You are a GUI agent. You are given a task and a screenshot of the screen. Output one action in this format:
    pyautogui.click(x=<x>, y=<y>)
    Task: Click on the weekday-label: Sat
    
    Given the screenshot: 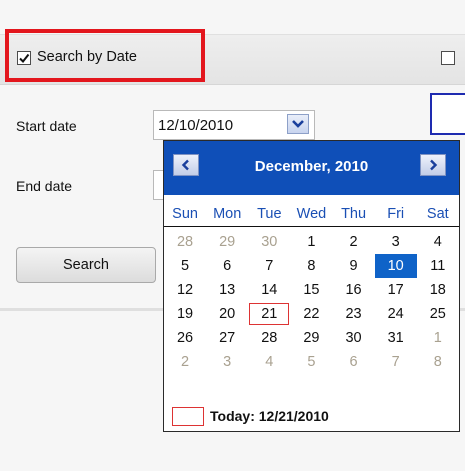 What is the action you would take?
    pyautogui.click(x=437, y=214)
    